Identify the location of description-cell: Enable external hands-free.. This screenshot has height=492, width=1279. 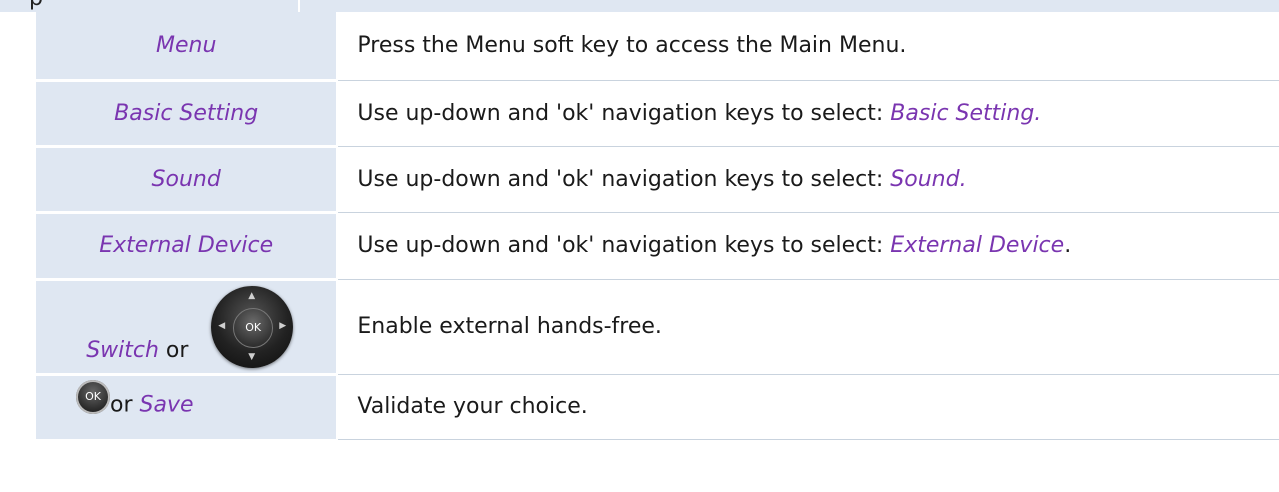
(808, 327).